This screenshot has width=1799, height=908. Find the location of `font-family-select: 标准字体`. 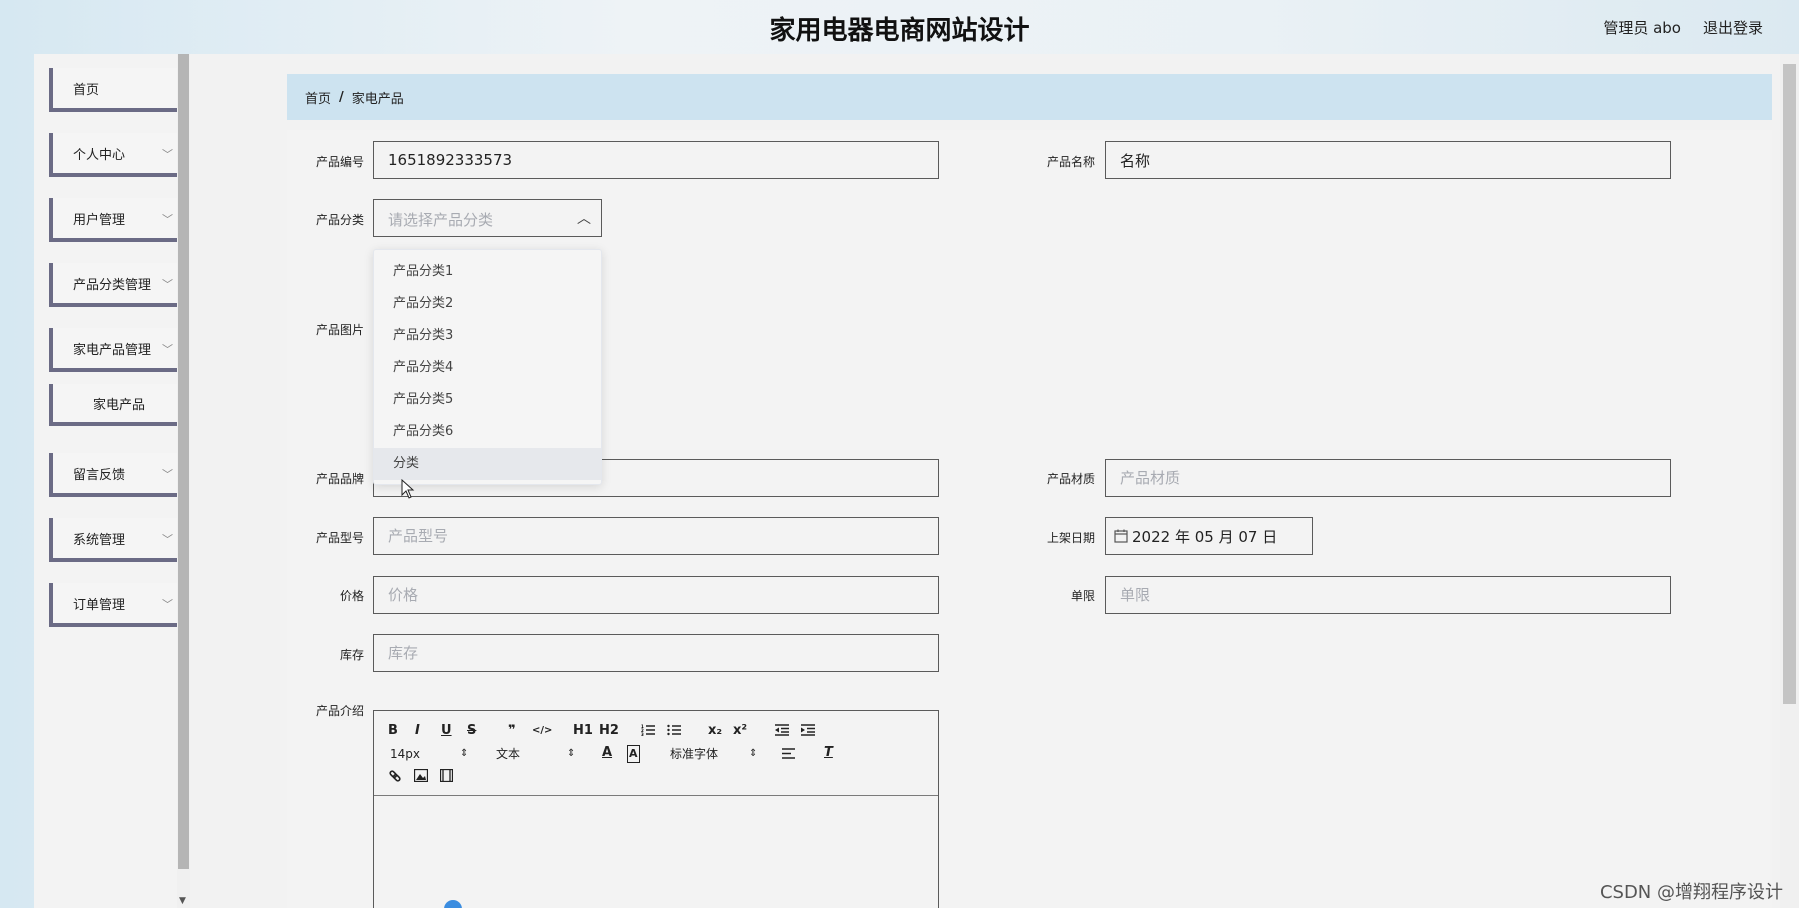

font-family-select: 标准字体 is located at coordinates (694, 754).